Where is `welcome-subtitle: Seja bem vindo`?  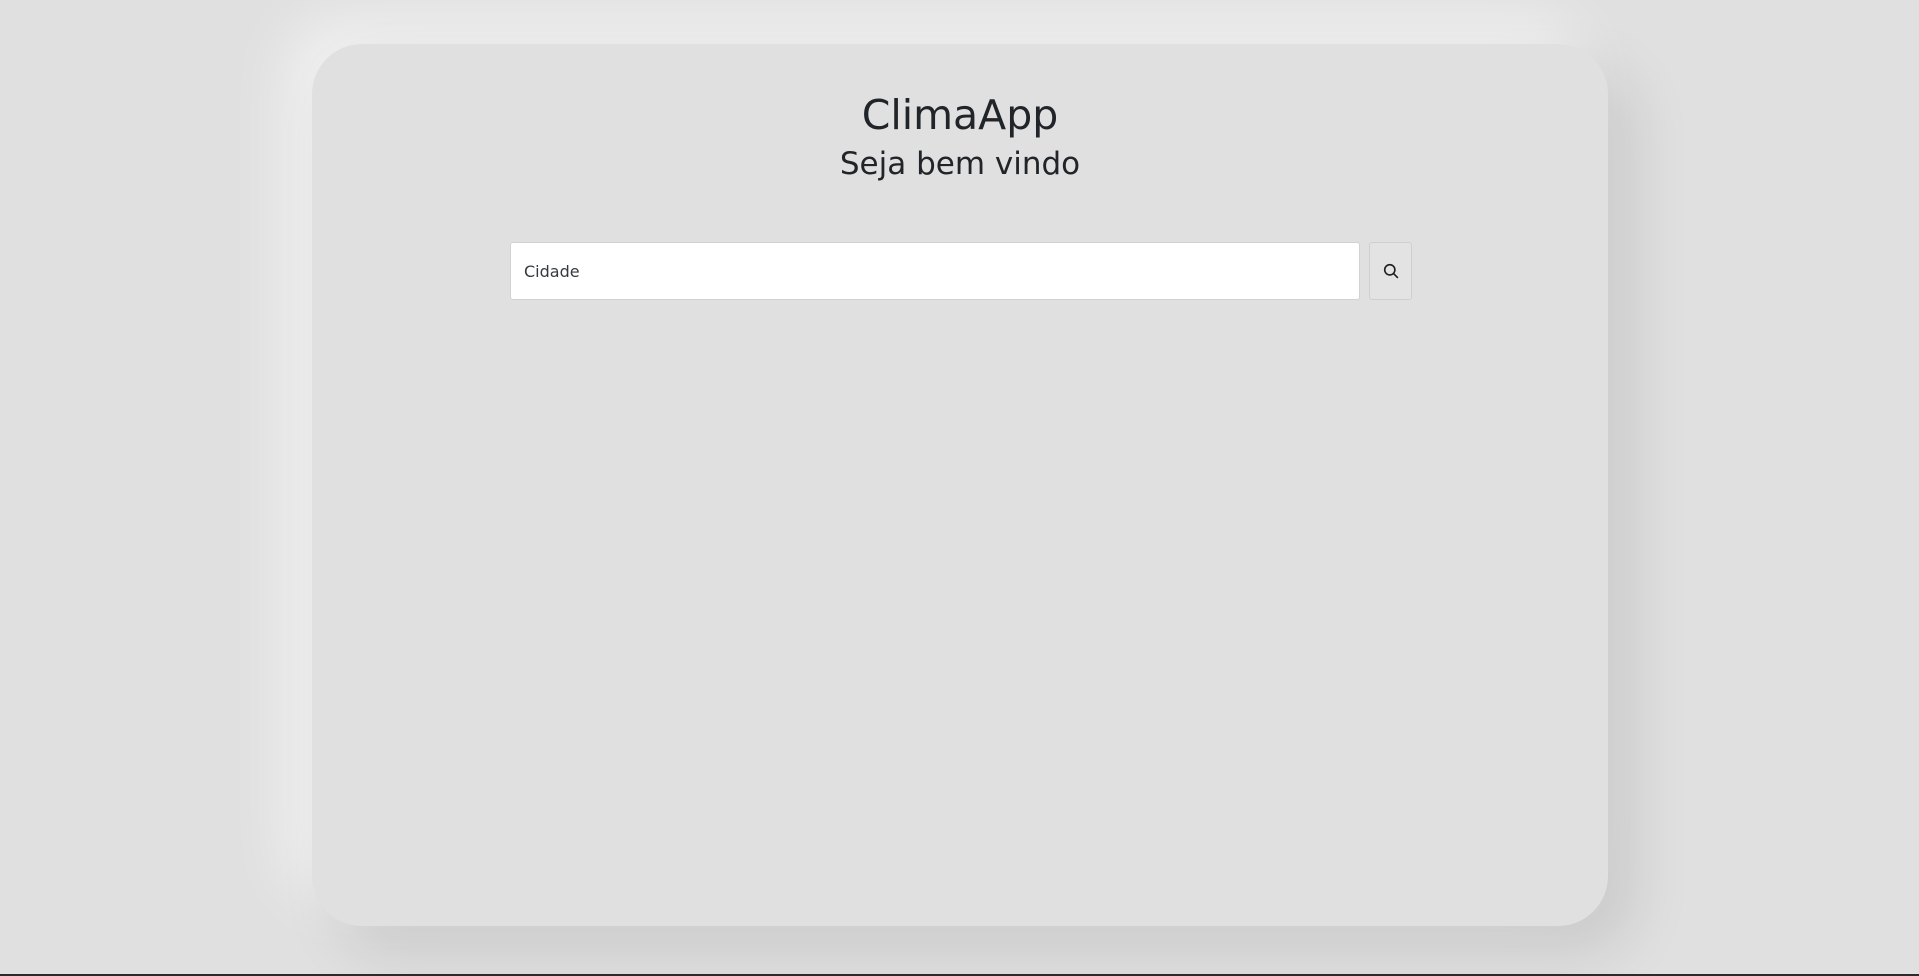 welcome-subtitle: Seja bem vindo is located at coordinates (960, 164).